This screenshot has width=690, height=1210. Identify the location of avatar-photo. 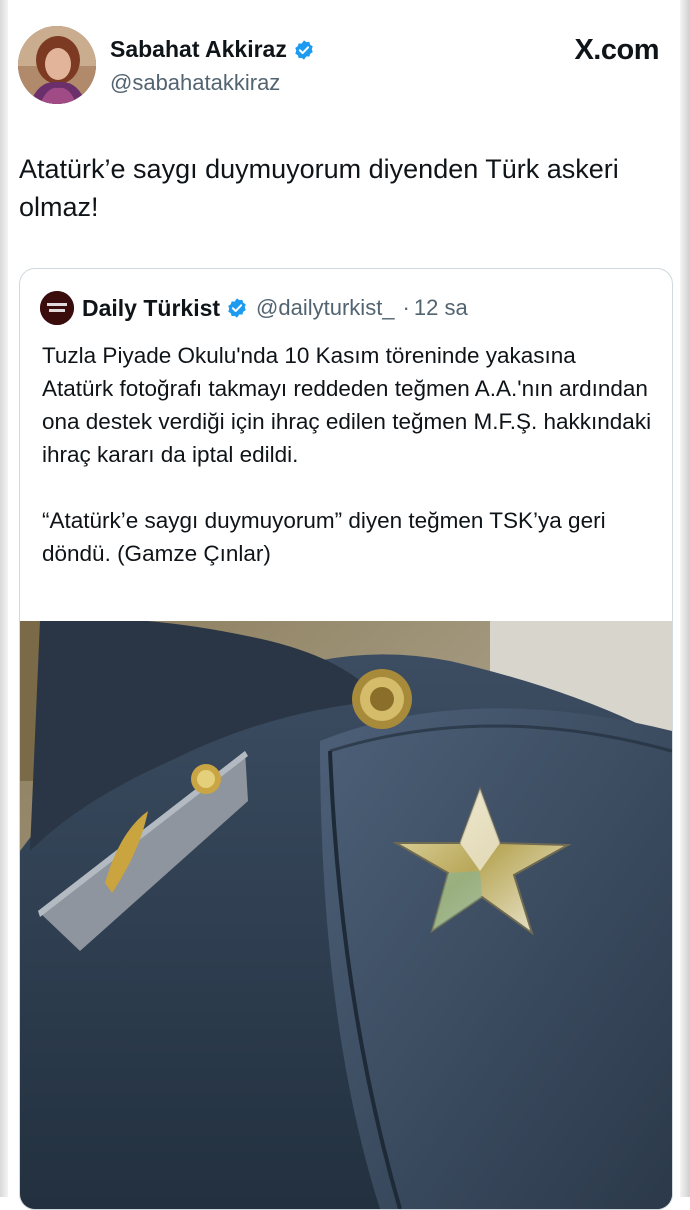
(57, 65).